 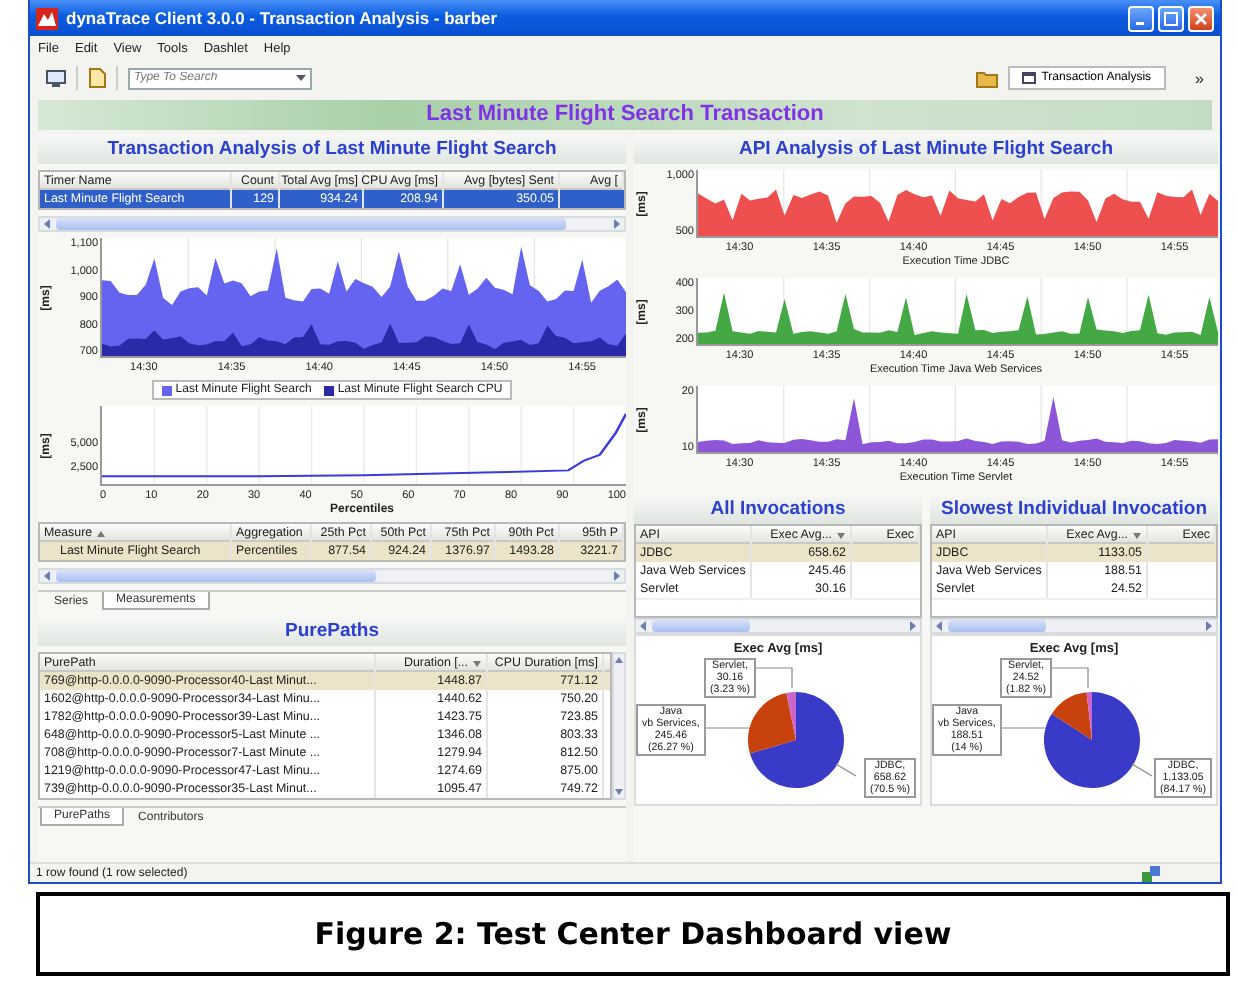 I want to click on close-button, so click(x=1201, y=18).